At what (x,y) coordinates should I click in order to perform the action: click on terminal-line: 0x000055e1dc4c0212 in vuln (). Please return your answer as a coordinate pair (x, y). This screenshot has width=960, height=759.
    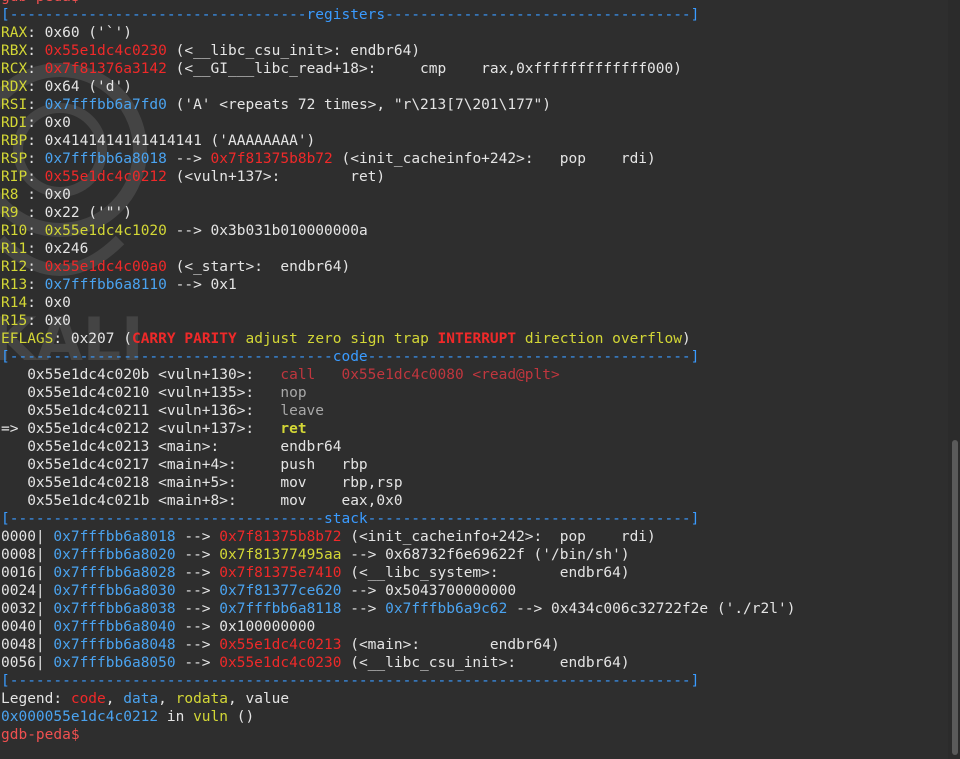
    Looking at the image, I should click on (398, 717).